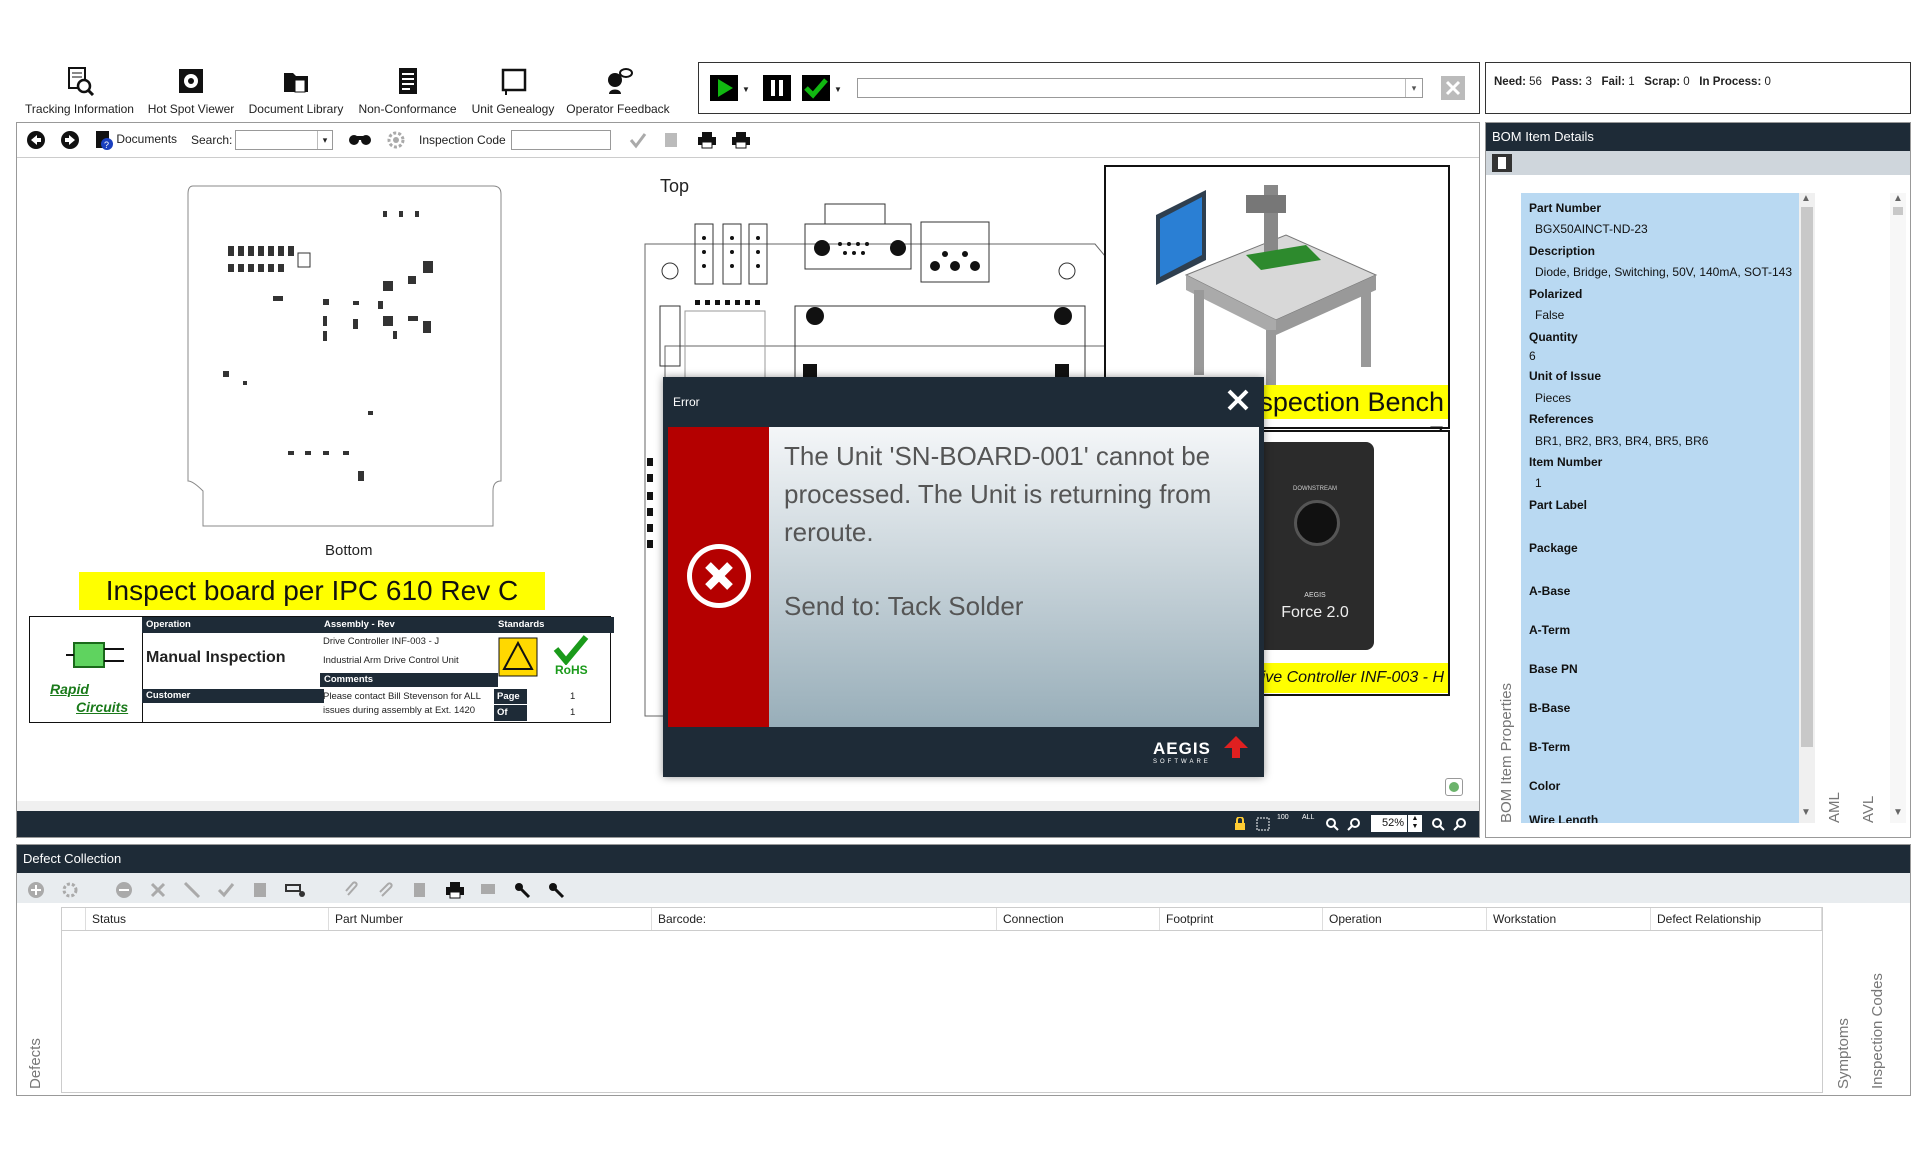 The height and width of the screenshot is (1152, 1920). Describe the element at coordinates (561, 140) in the screenshot. I see `inspection-code-input` at that location.